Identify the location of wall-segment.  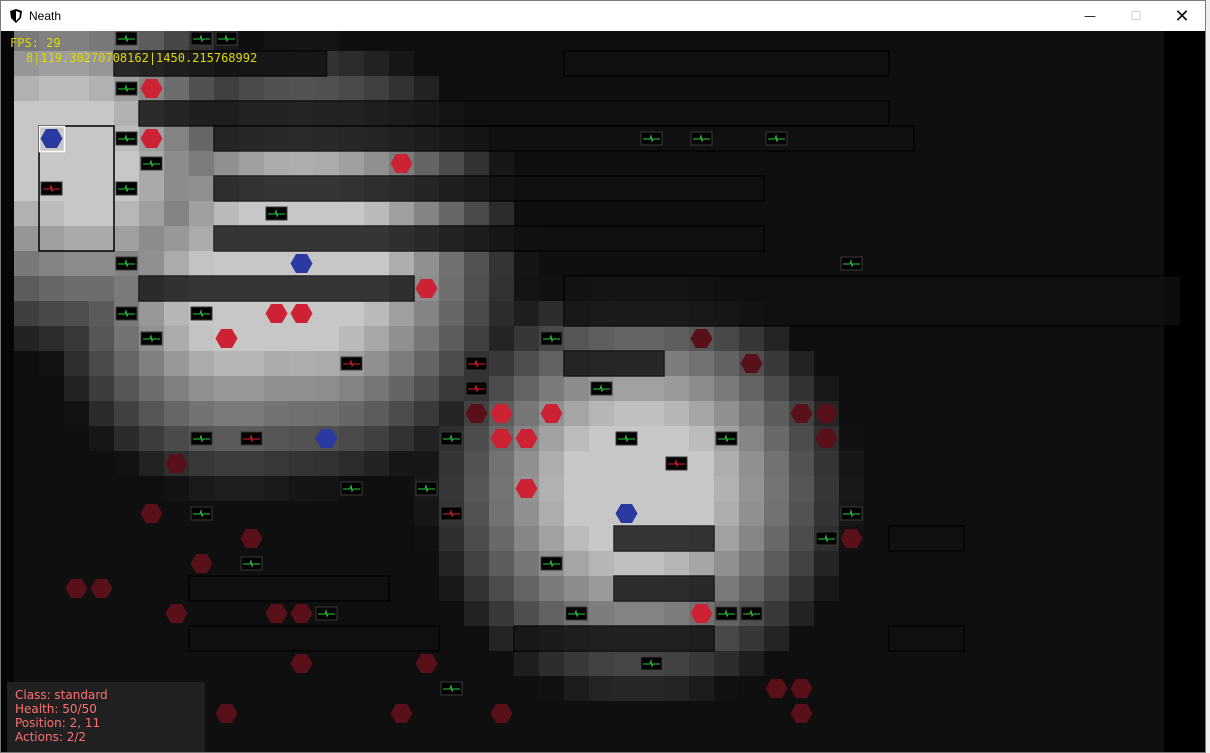
(514, 113).